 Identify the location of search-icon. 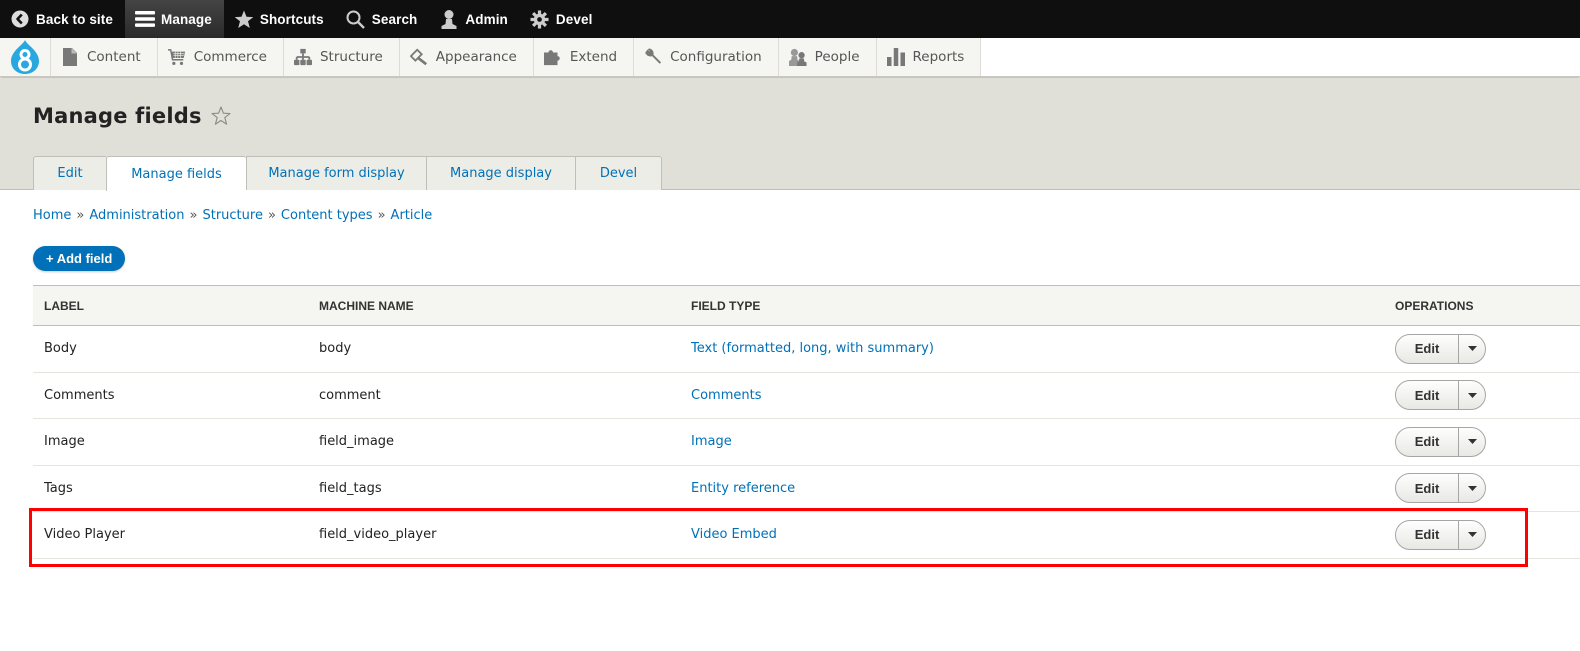
(356, 19).